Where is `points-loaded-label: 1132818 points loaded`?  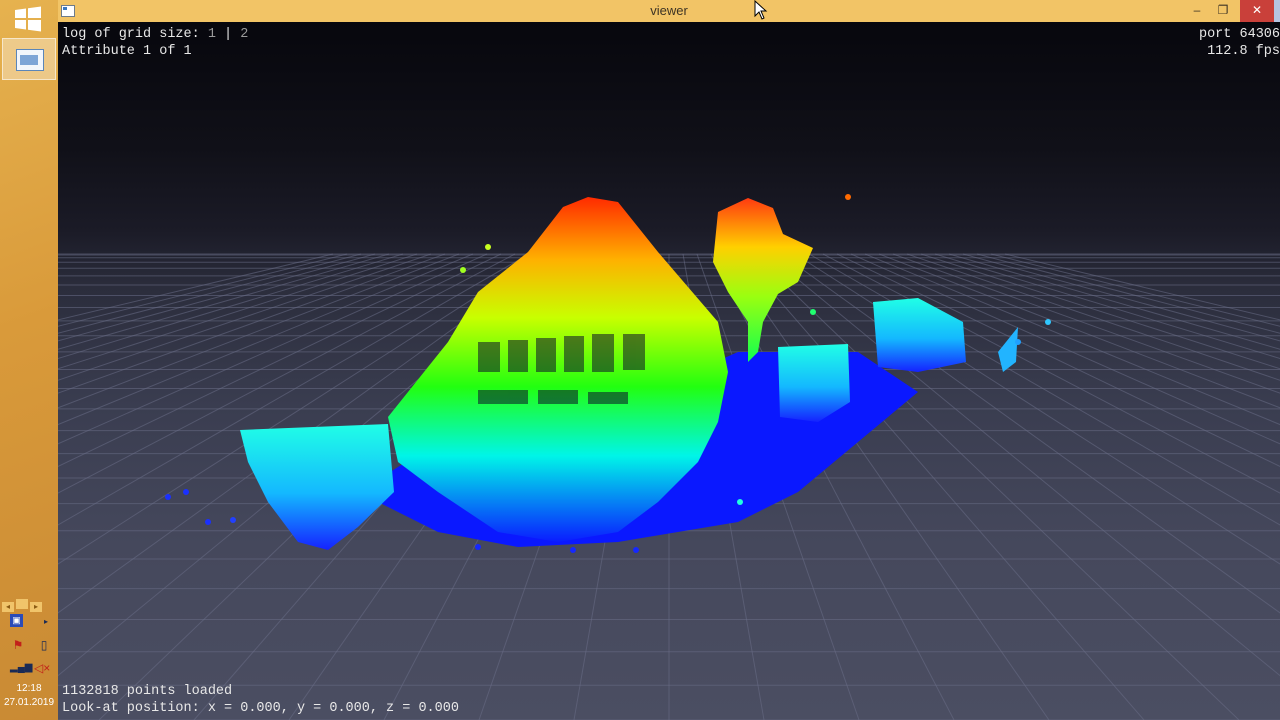
points-loaded-label: 1132818 points loaded is located at coordinates (147, 691).